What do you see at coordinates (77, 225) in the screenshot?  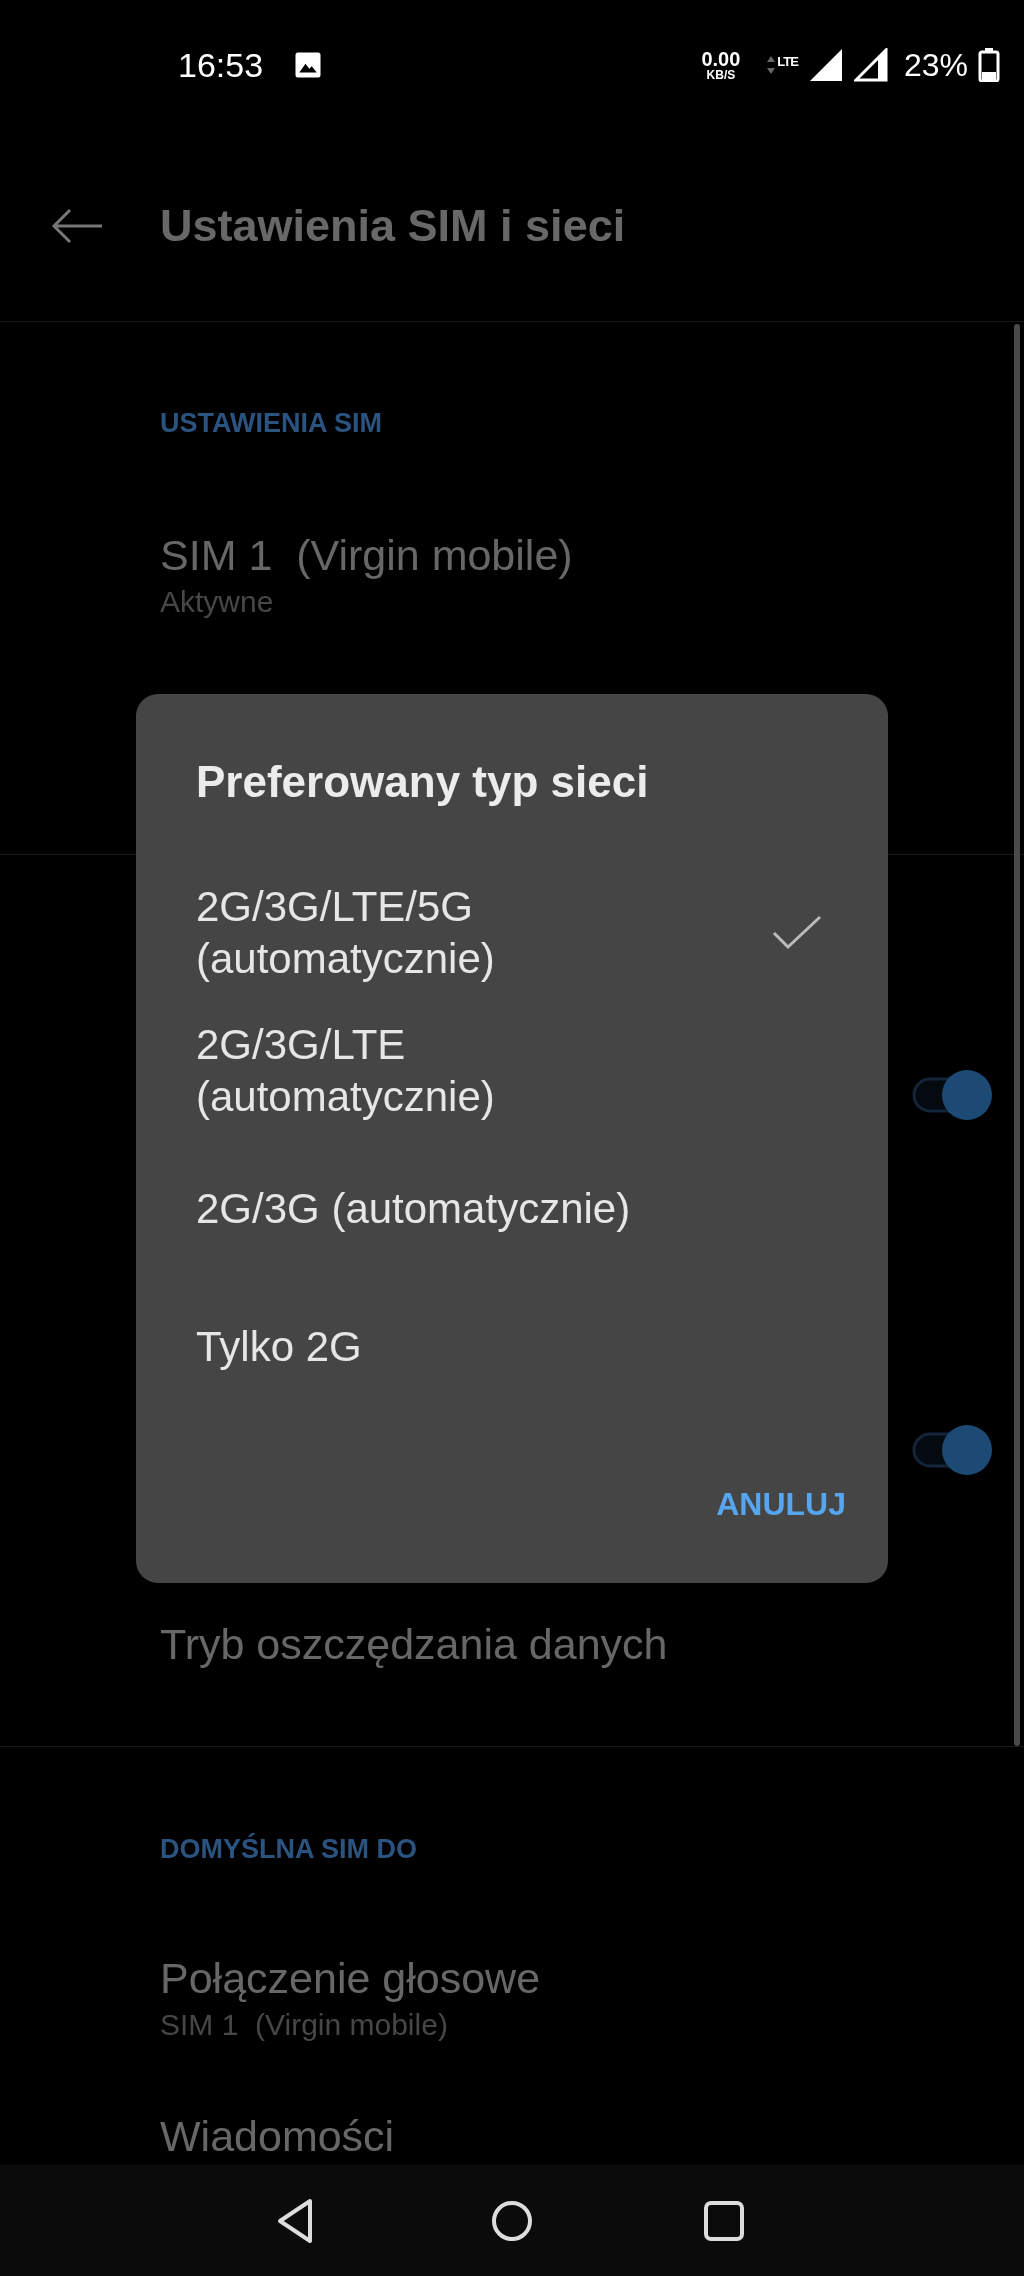 I see `back-arrow-icon` at bounding box center [77, 225].